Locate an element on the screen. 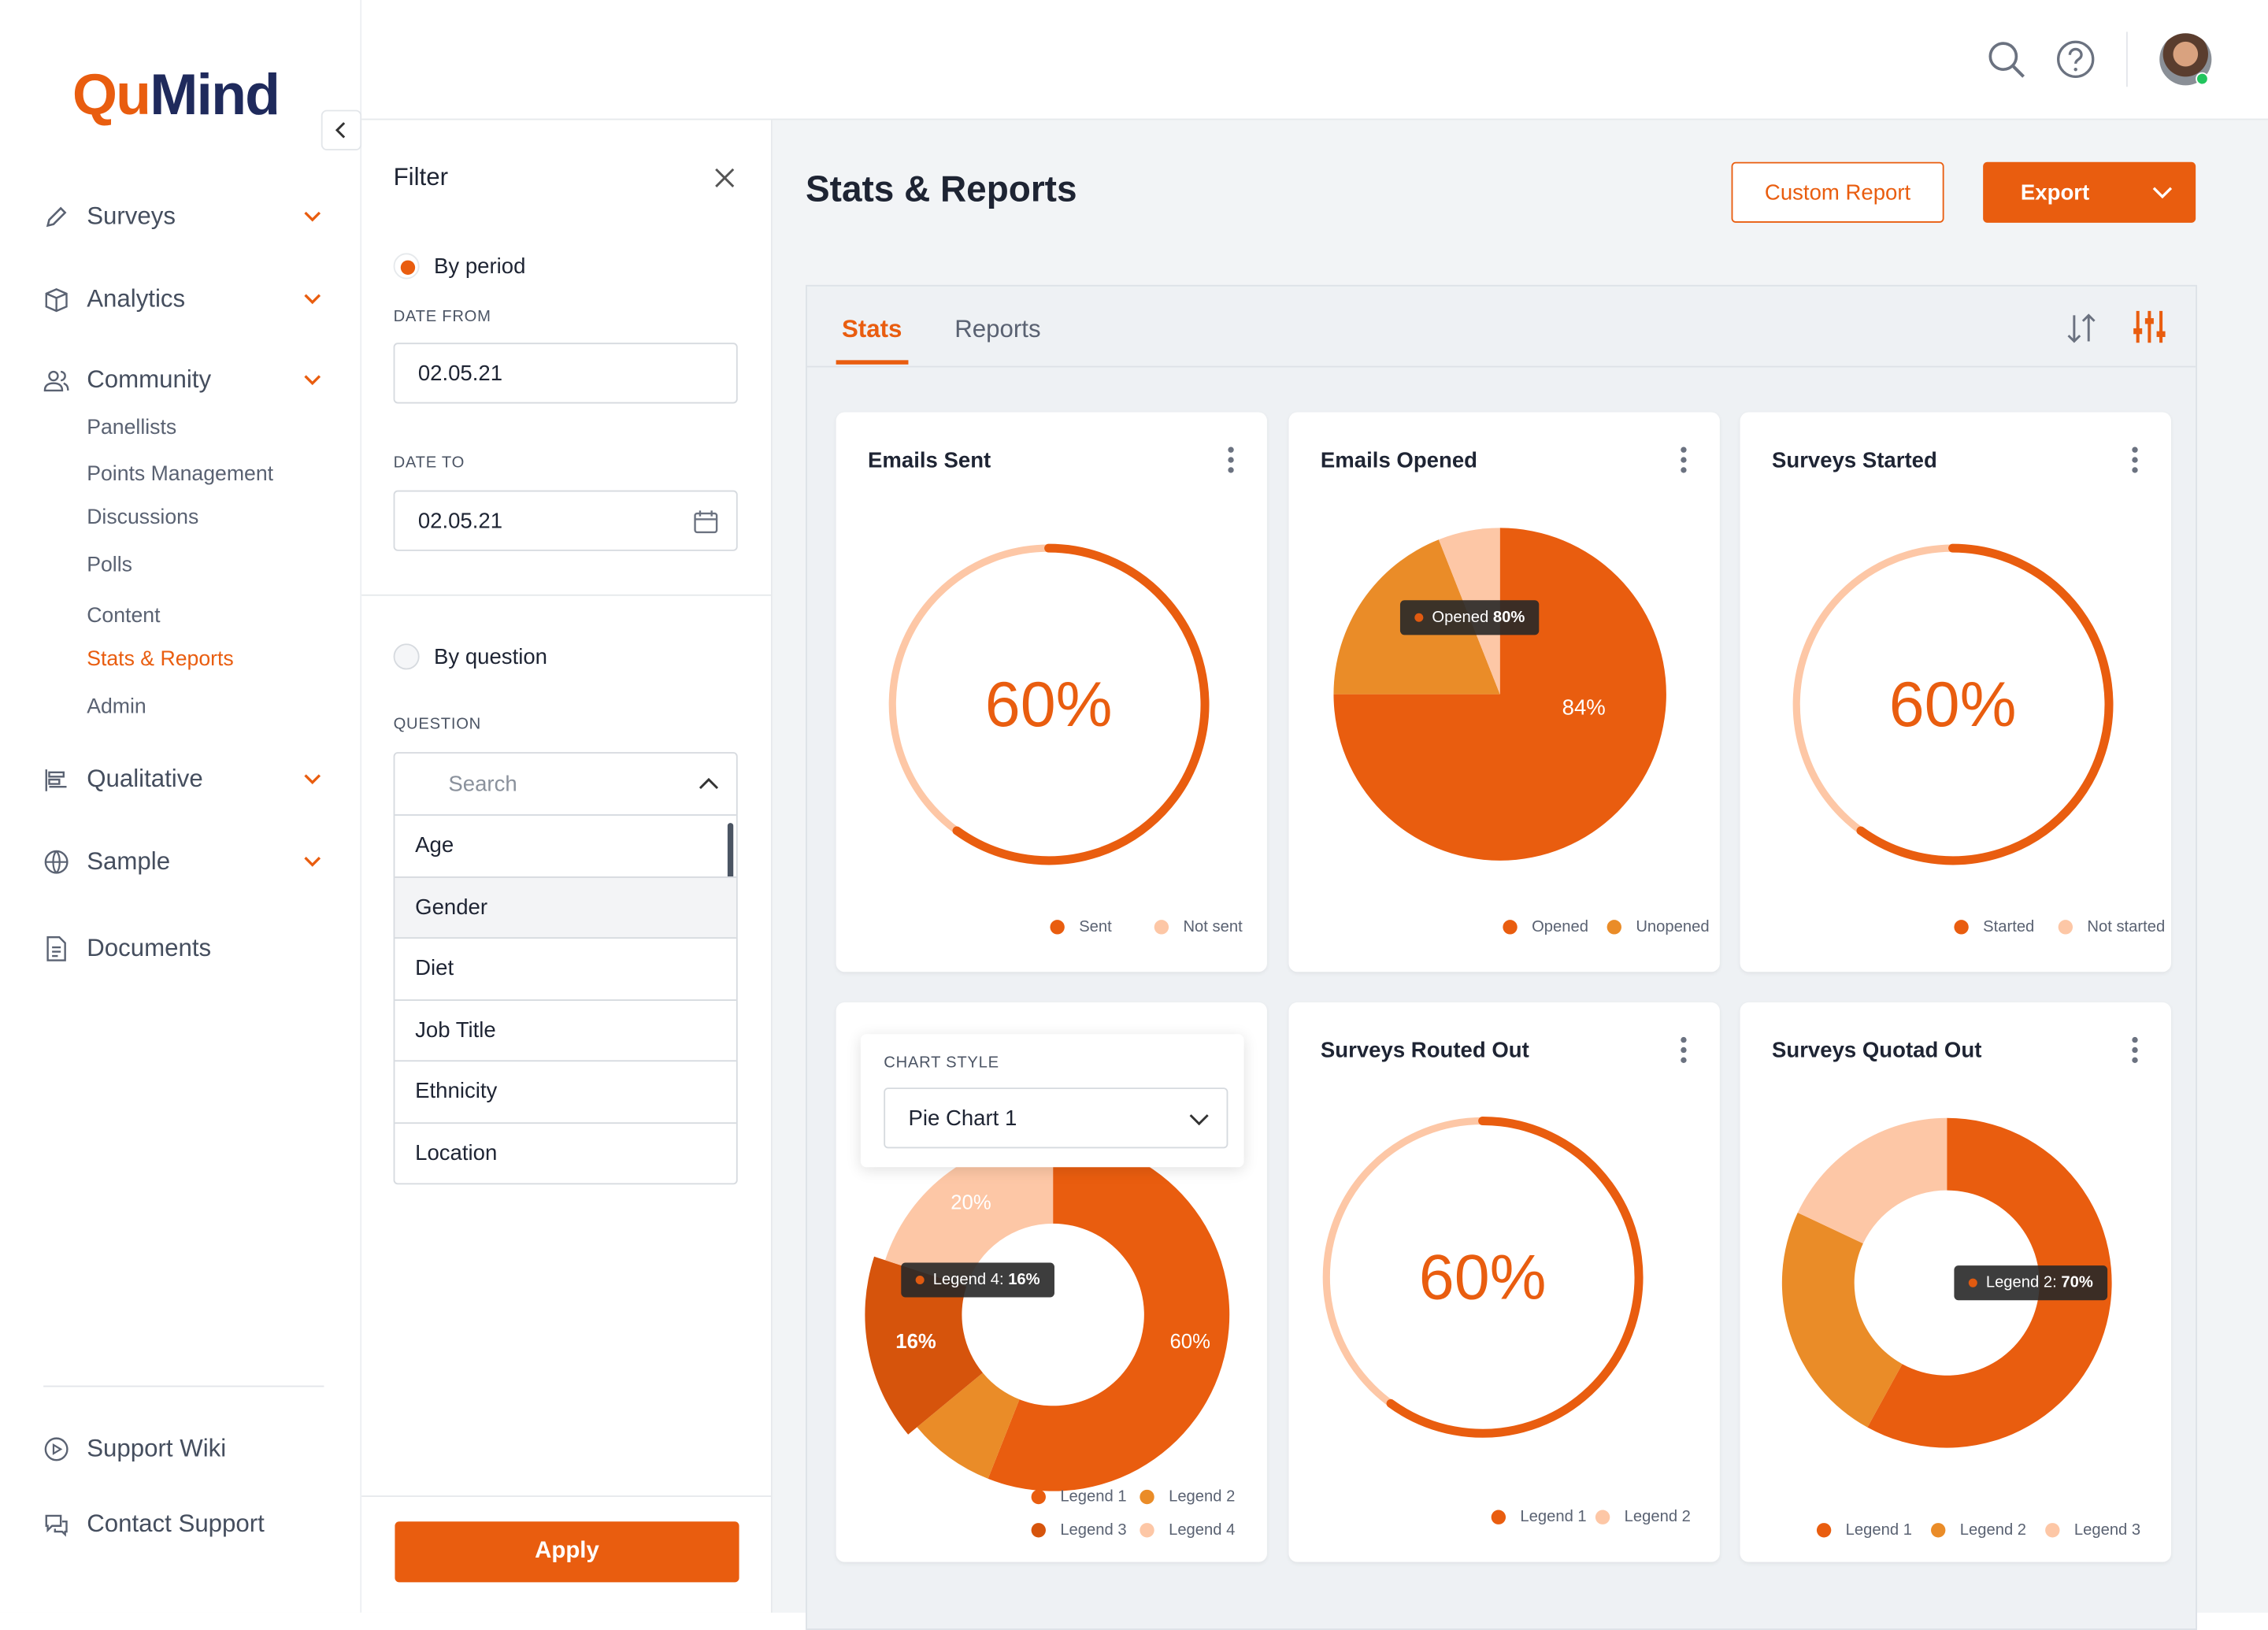  question-option-job-title: Job Title is located at coordinates (565, 1029).